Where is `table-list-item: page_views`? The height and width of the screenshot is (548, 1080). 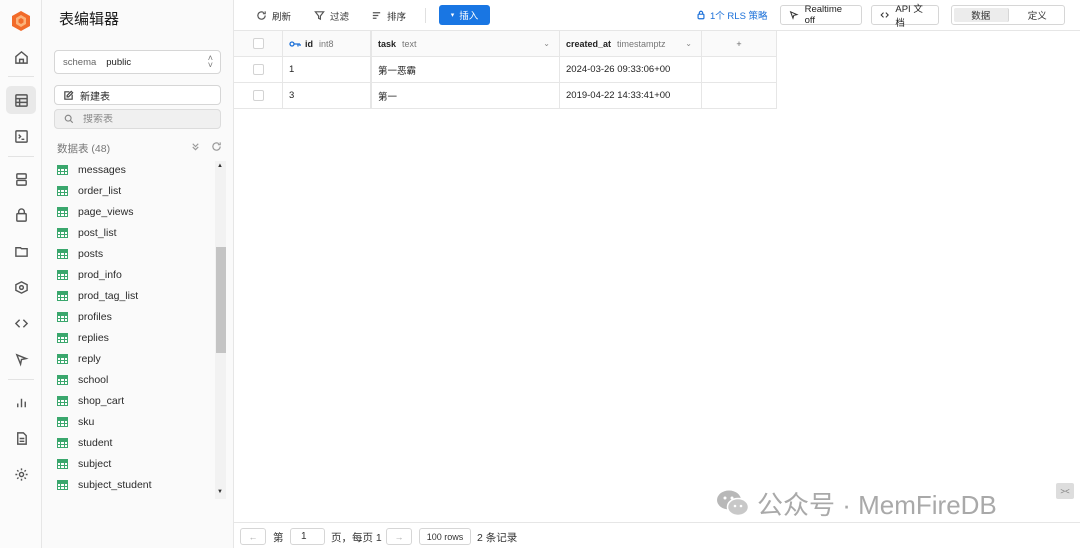
table-list-item: page_views is located at coordinates (137, 211).